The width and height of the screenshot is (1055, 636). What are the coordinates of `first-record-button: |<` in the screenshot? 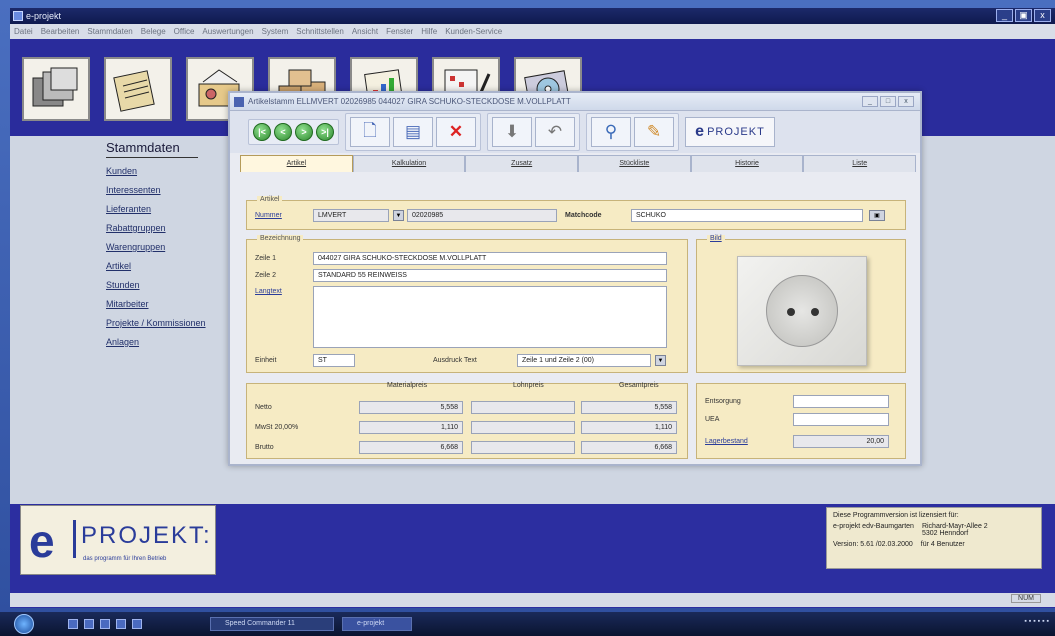 It's located at (262, 132).